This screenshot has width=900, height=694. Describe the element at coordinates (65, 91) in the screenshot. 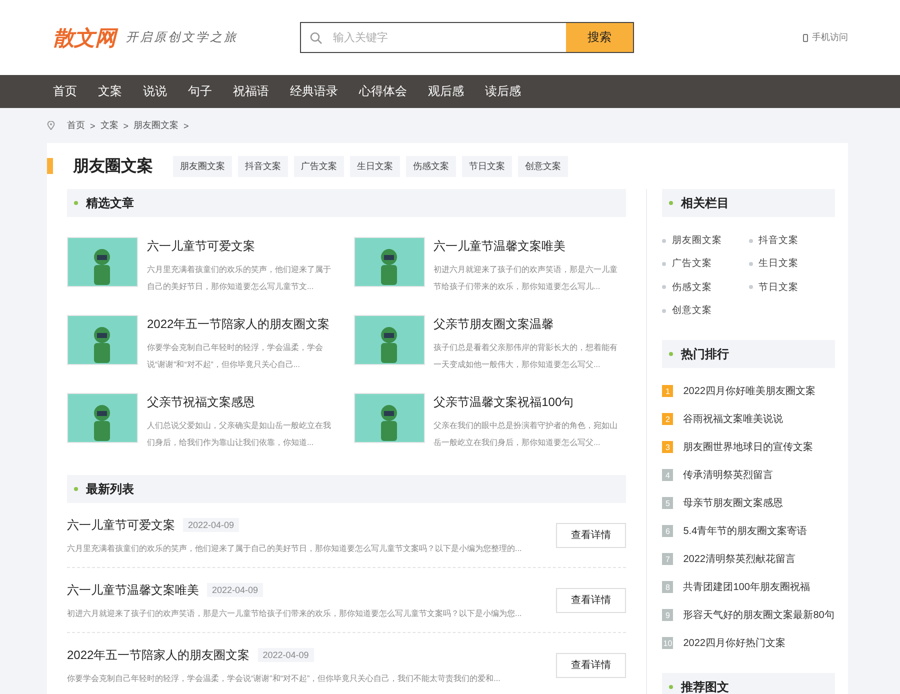

I see `nav-link: 首页` at that location.